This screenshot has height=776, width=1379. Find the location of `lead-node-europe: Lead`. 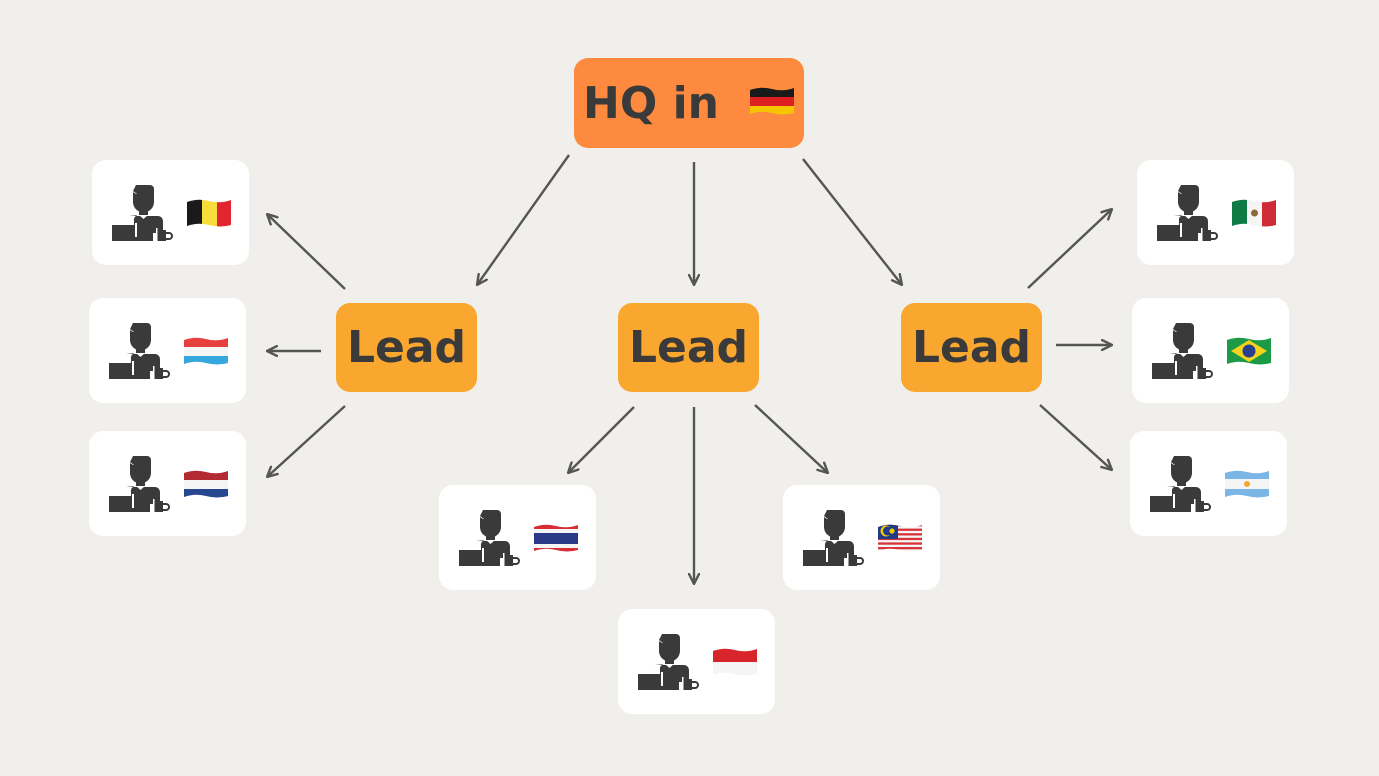

lead-node-europe: Lead is located at coordinates (406, 347).